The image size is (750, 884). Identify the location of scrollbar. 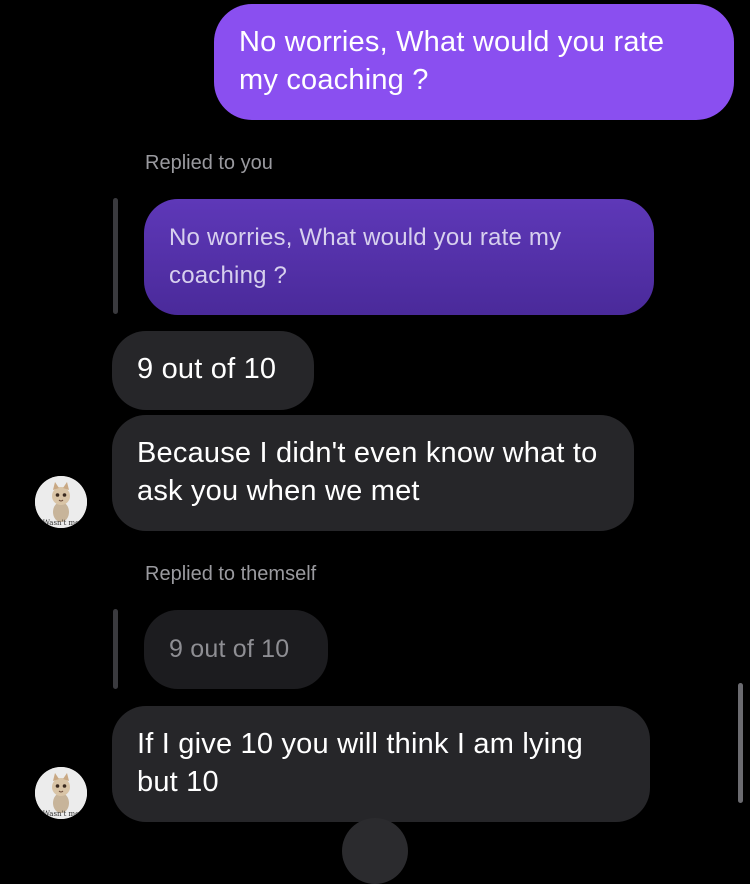
(740, 743).